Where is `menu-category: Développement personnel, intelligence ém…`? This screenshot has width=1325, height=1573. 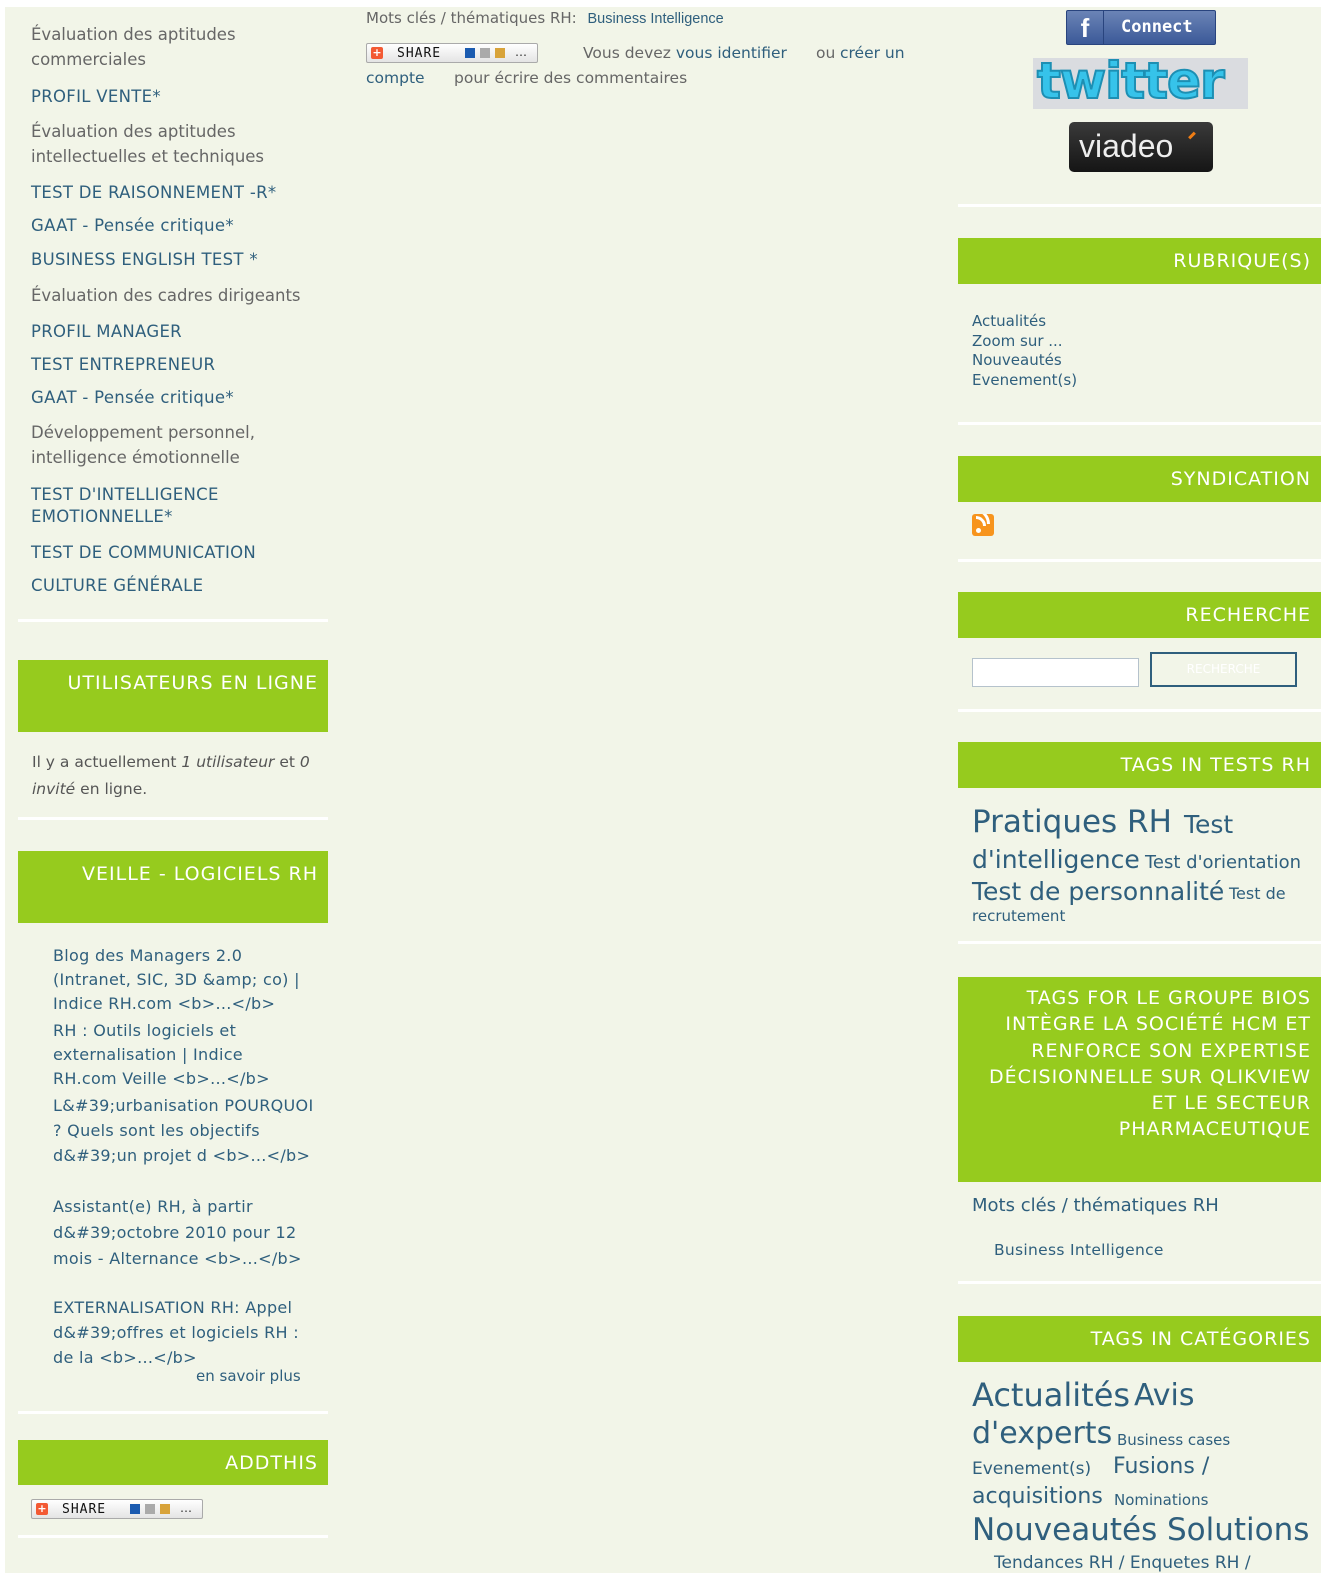 menu-category: Développement personnel, intelligence ém… is located at coordinates (143, 445).